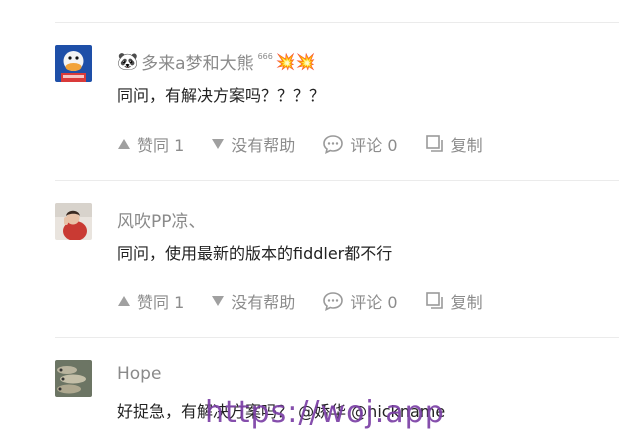 This screenshot has width=619, height=435. I want to click on comment-author: Hope, so click(139, 374).